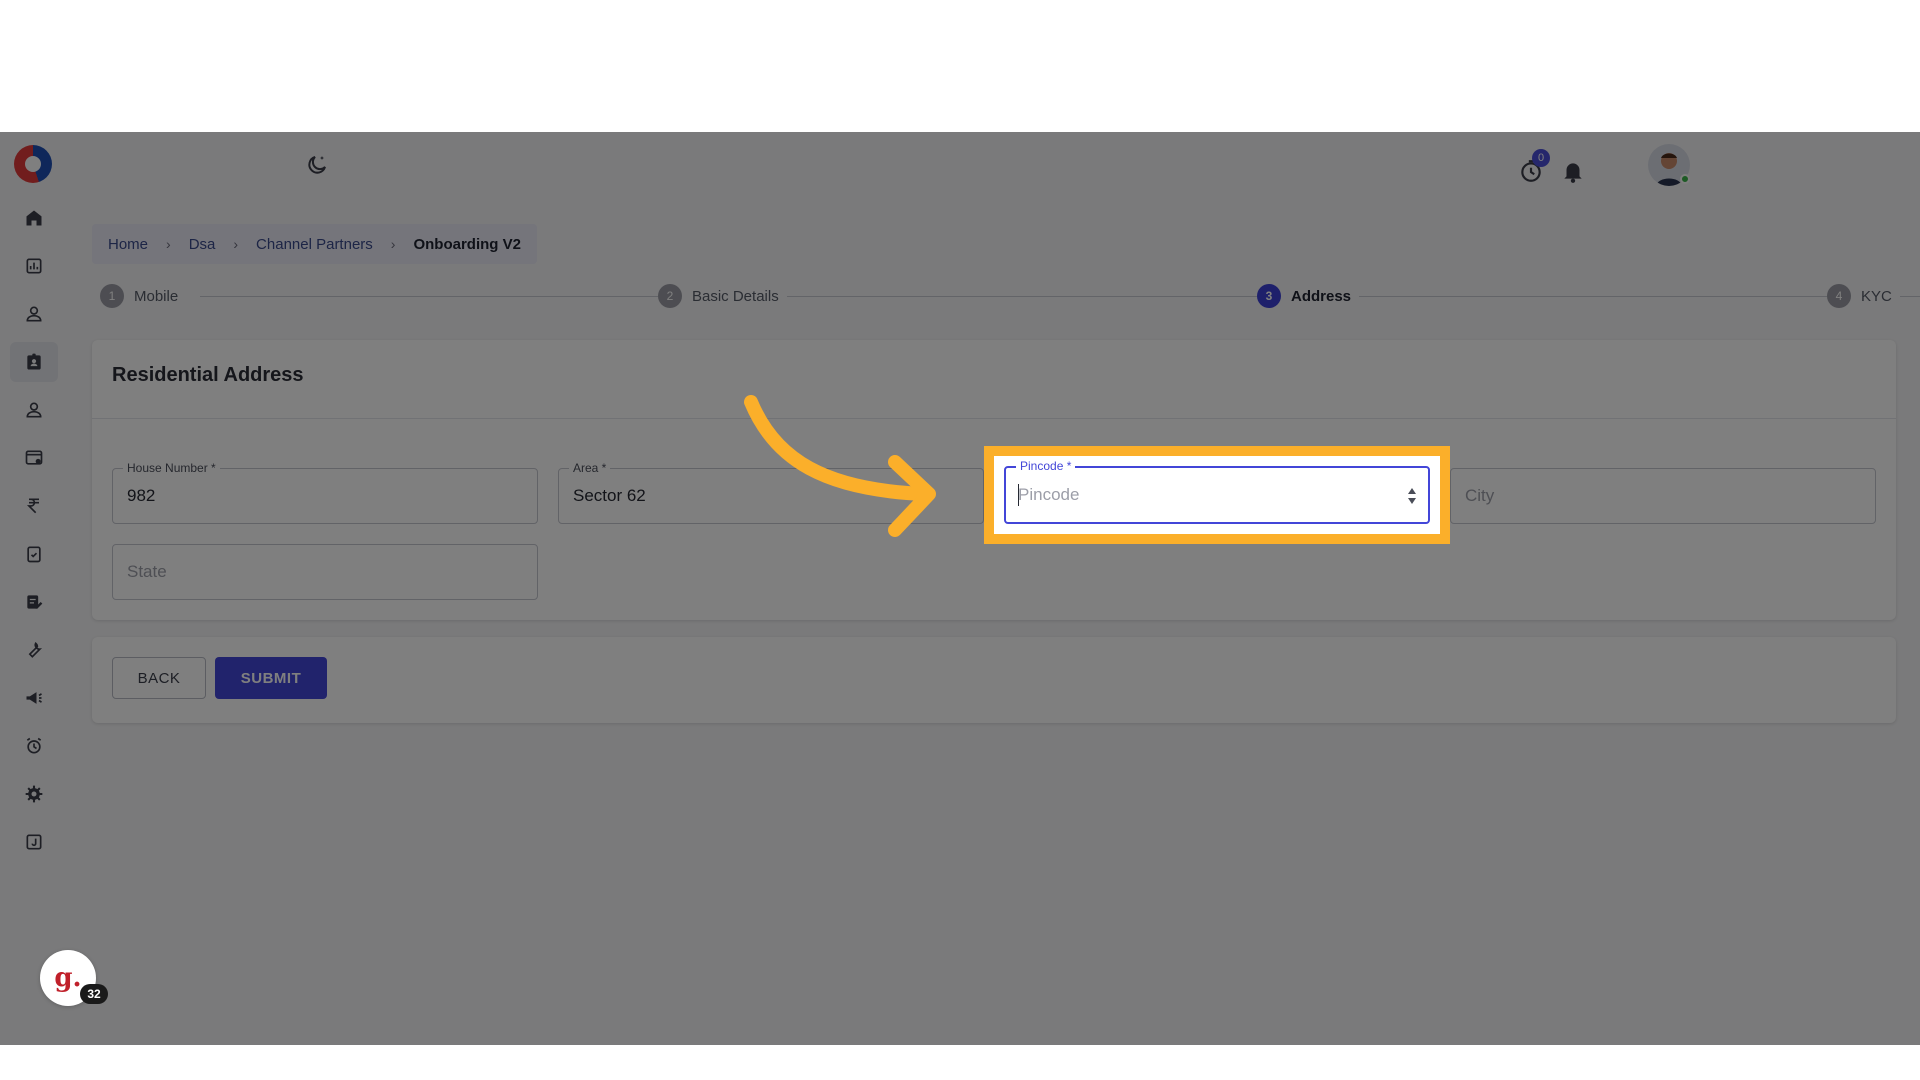 Image resolution: width=1920 pixels, height=1080 pixels. I want to click on city-field: City, so click(1663, 496).